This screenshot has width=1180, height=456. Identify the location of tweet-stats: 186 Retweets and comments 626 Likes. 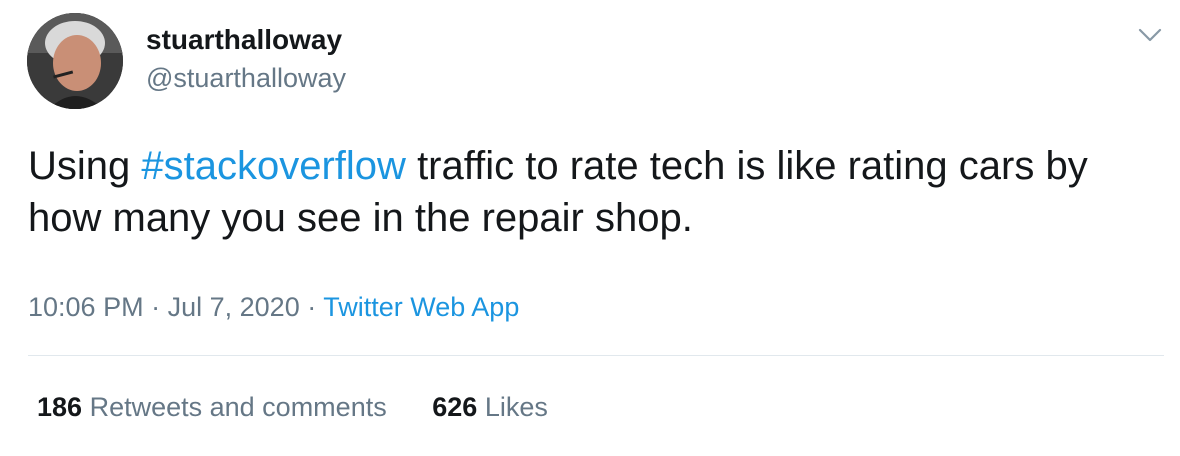
(292, 407).